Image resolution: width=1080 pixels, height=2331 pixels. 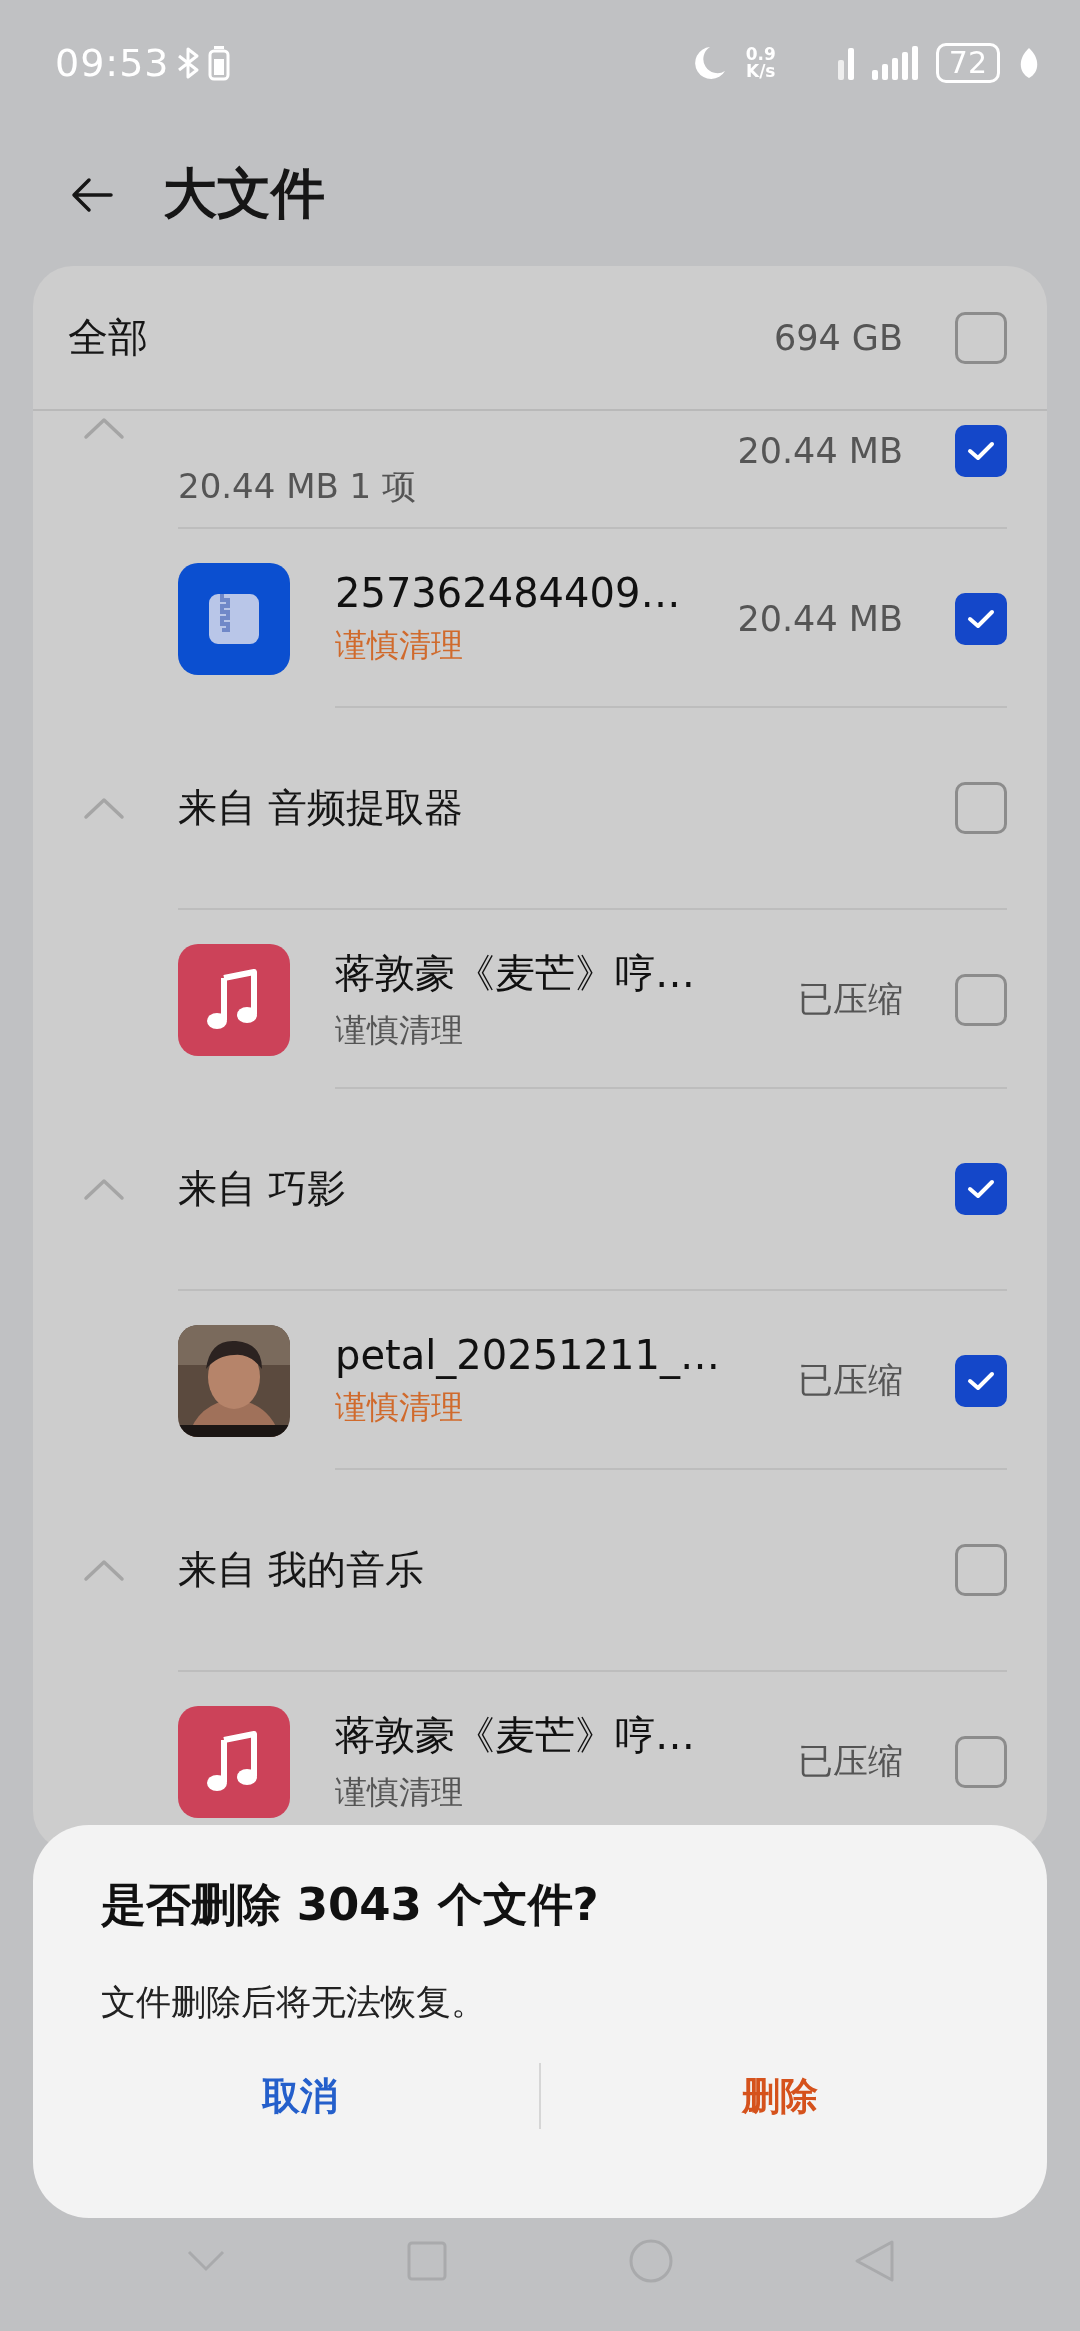 I want to click on total-size: 694 GB, so click(x=838, y=337).